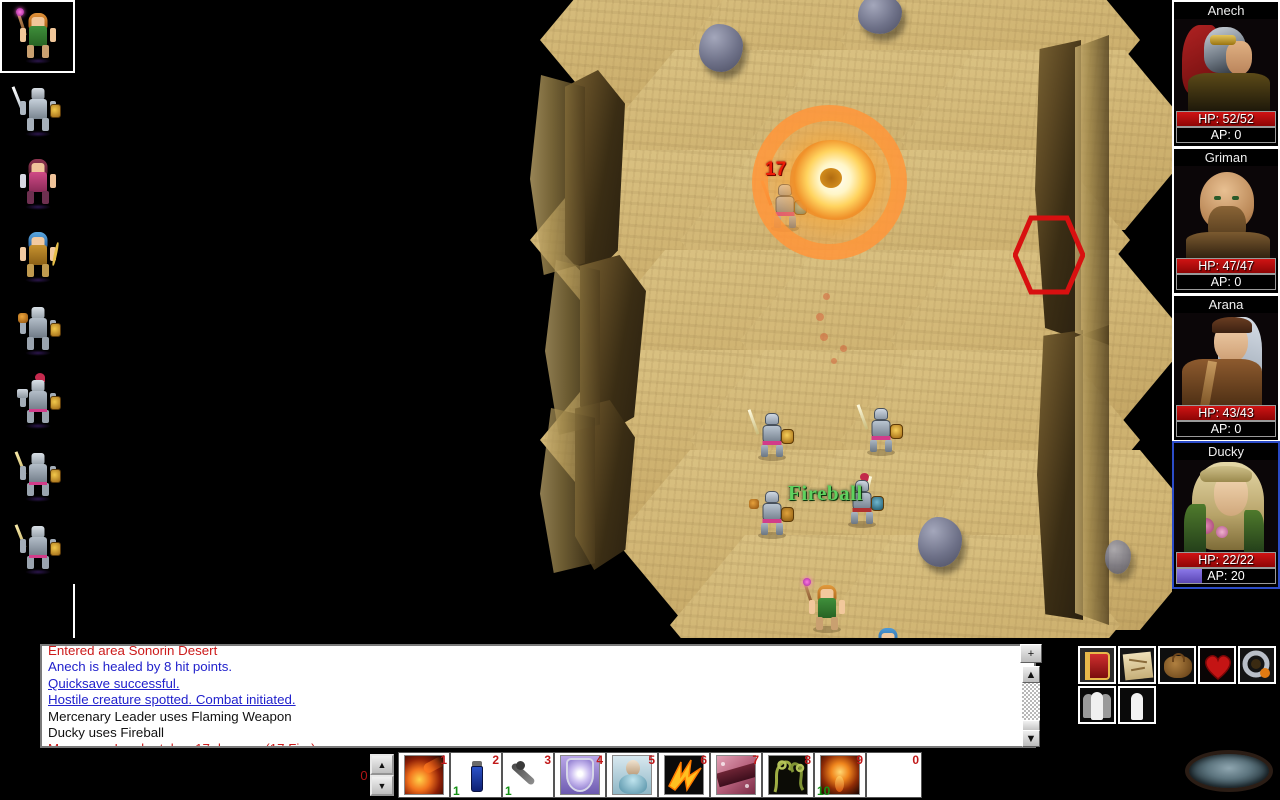 This screenshot has width=1280, height=800. Describe the element at coordinates (1226, 65) in the screenshot. I see `party-portrait-anech` at that location.